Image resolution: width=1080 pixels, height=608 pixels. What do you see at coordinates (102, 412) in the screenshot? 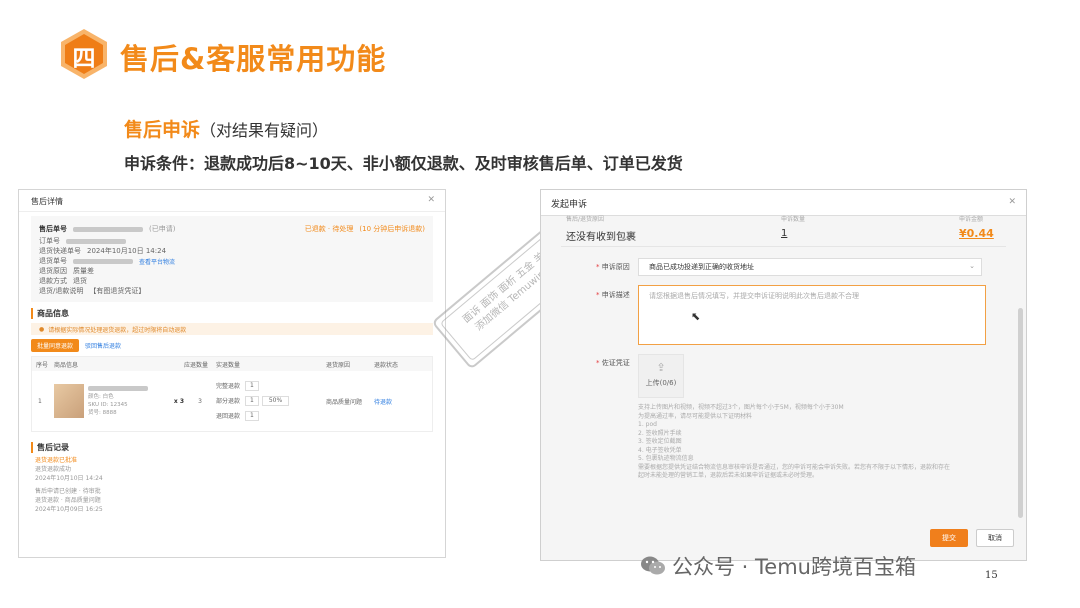
I see `spec-line: 货号: 8888` at bounding box center [102, 412].